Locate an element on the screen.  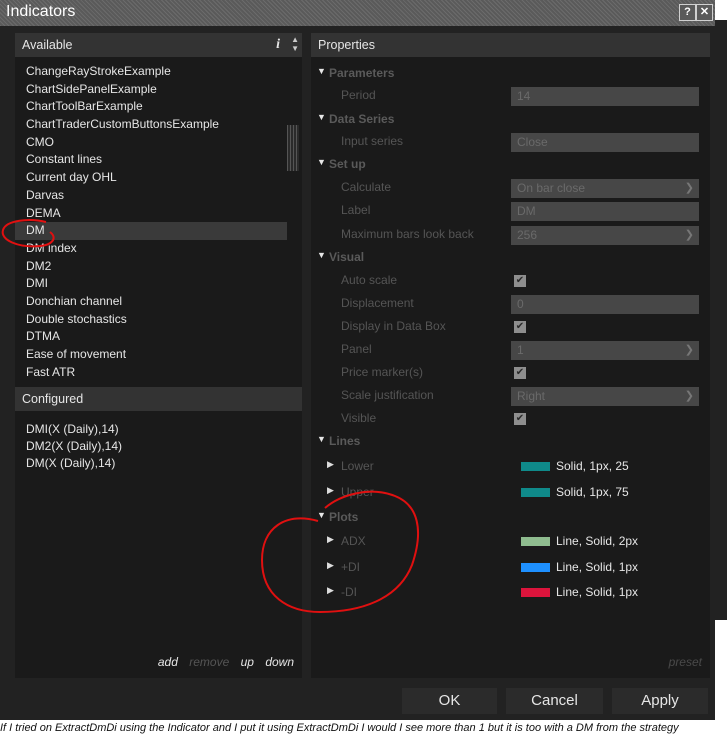
list-item: DTMA is located at coordinates (151, 337).